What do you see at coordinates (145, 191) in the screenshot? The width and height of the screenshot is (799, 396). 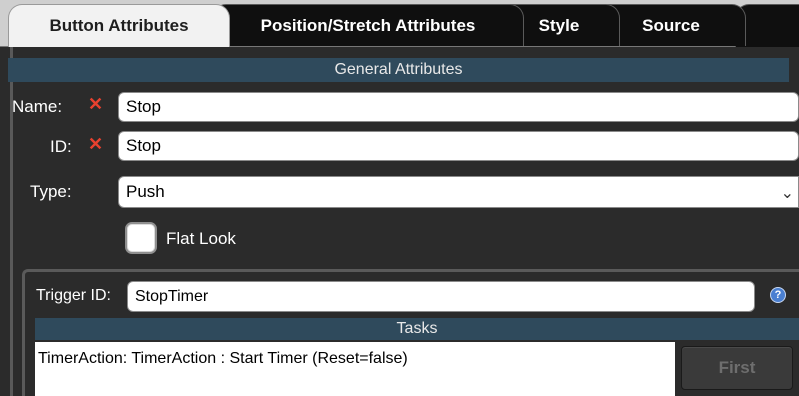 I see `type-select-value: Push` at bounding box center [145, 191].